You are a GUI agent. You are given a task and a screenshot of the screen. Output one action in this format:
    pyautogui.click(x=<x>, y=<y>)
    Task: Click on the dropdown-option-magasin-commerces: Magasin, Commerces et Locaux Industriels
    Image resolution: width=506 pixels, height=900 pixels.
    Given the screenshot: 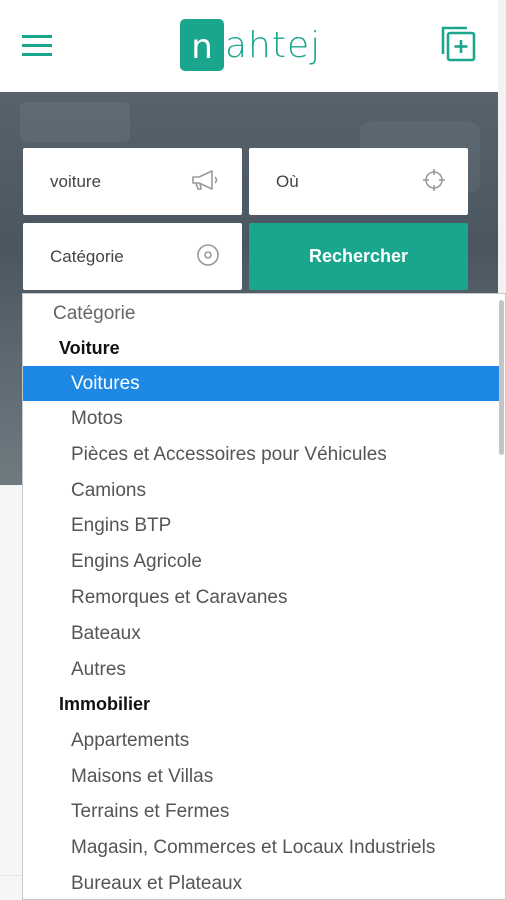 What is the action you would take?
    pyautogui.click(x=263, y=847)
    